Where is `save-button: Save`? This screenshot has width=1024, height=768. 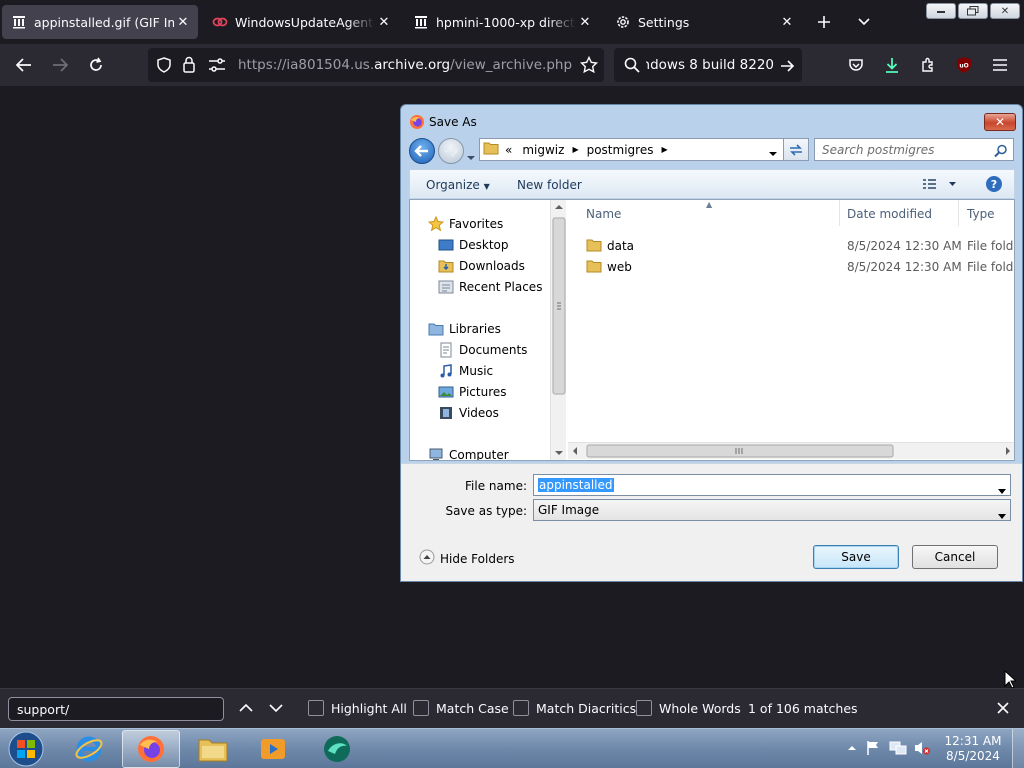 save-button: Save is located at coordinates (856, 557).